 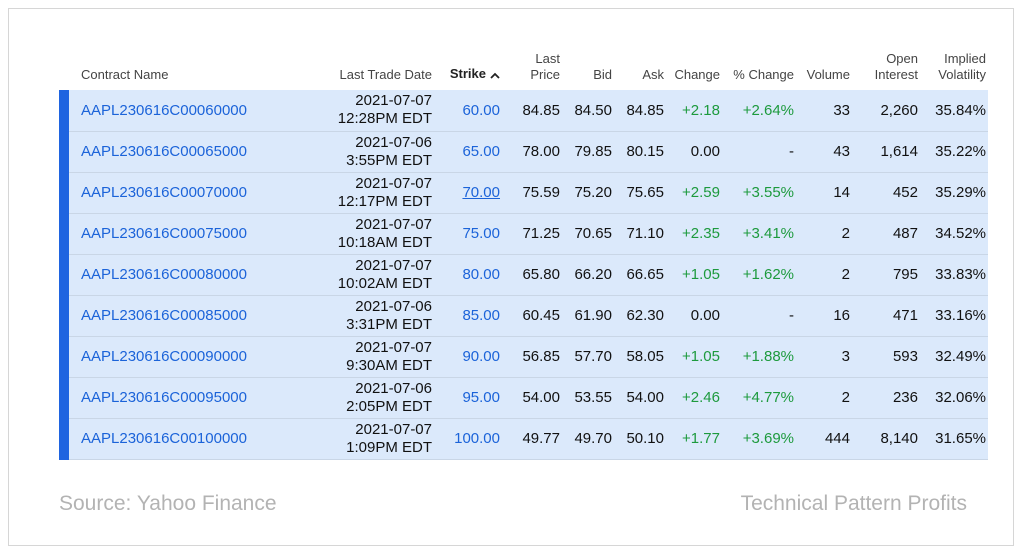 I want to click on change-cell: +1.77, so click(x=694, y=439).